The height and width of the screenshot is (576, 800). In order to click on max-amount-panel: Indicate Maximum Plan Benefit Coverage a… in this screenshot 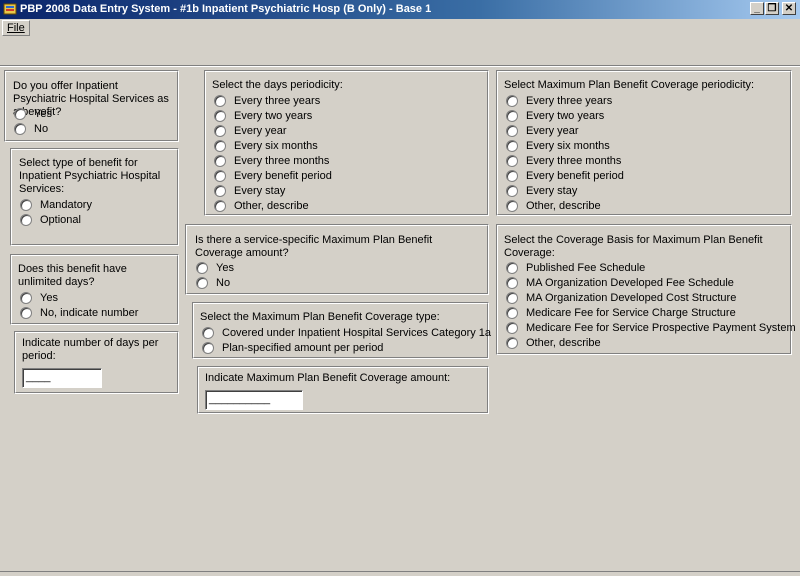, I will do `click(343, 390)`.